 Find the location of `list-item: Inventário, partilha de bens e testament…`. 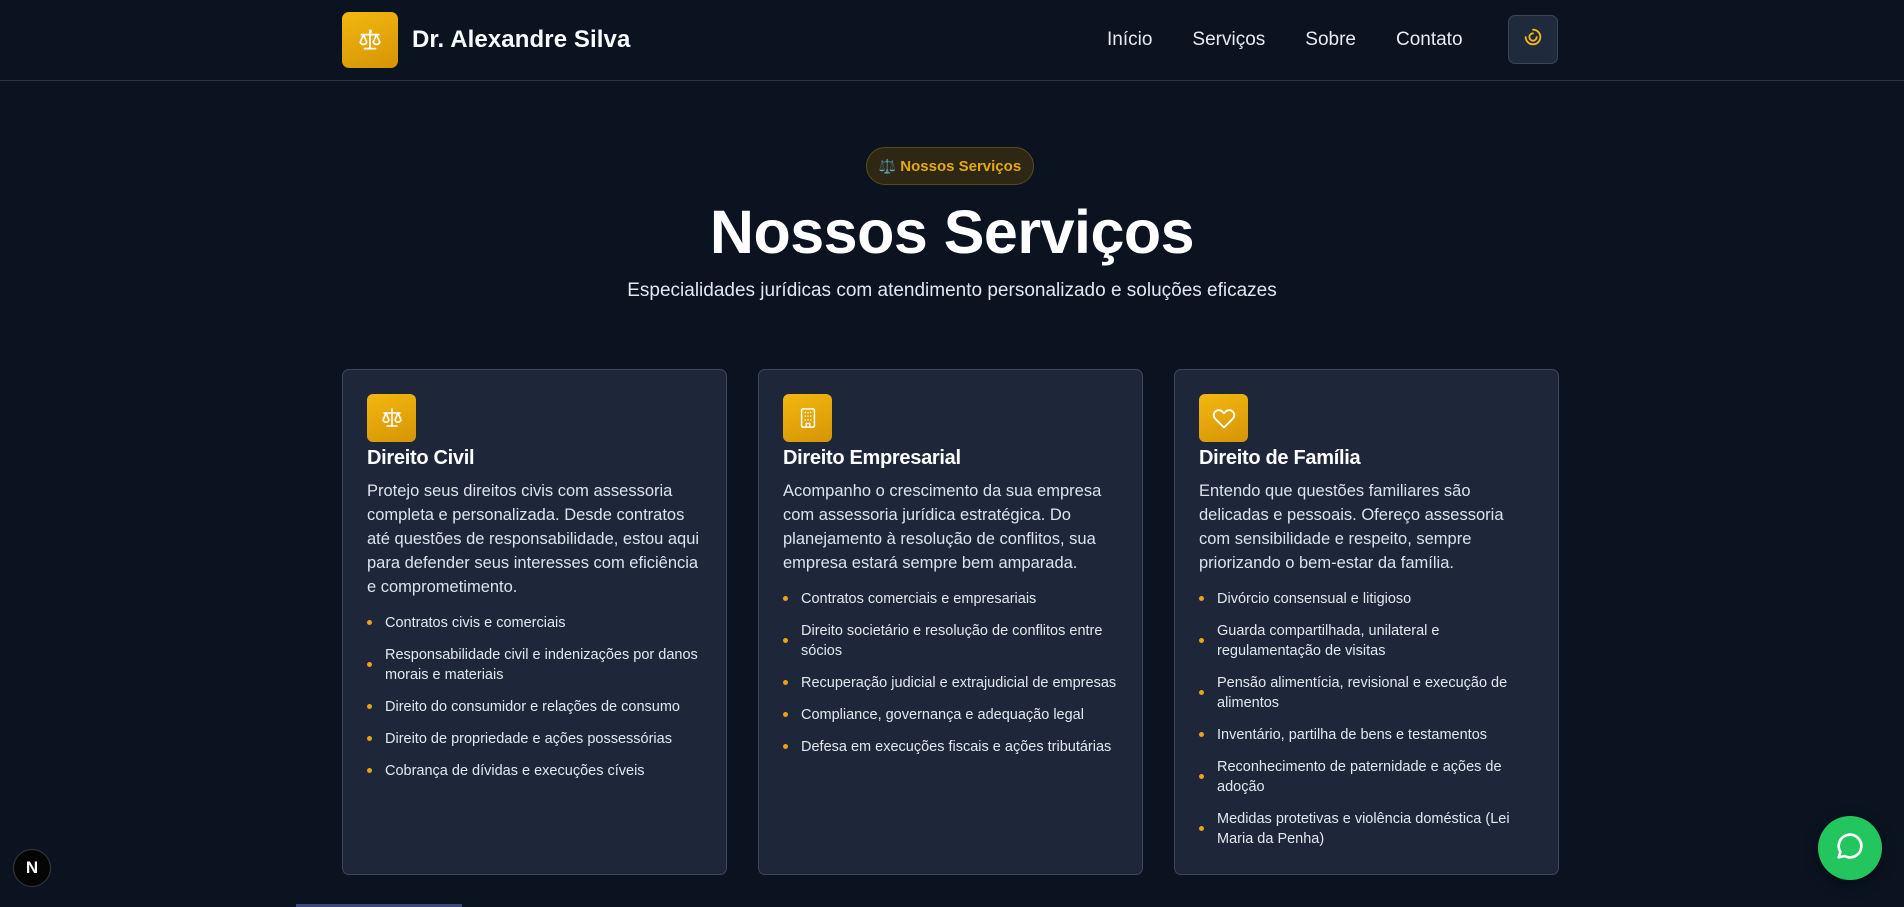

list-item: Inventário, partilha de bens e testament… is located at coordinates (1366, 735).